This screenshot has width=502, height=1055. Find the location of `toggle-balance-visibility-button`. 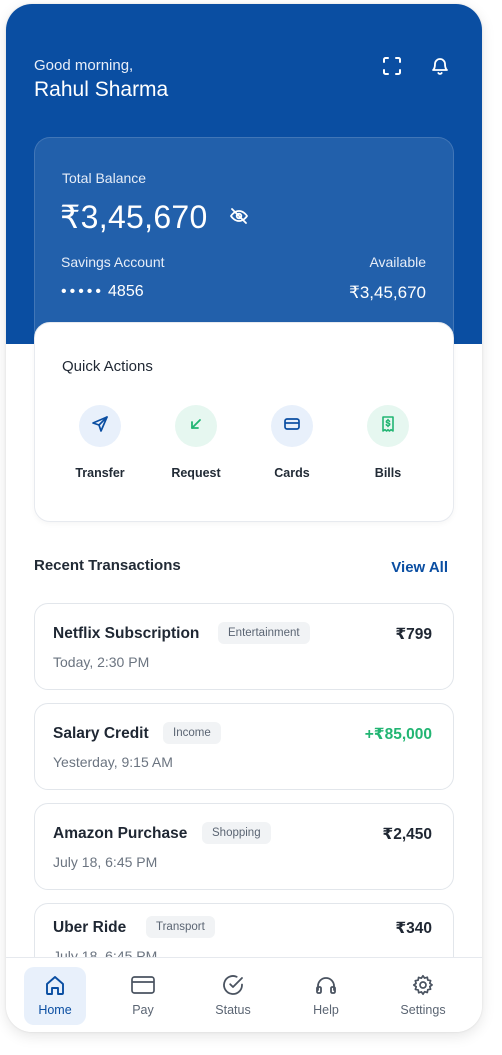

toggle-balance-visibility-button is located at coordinates (239, 218).